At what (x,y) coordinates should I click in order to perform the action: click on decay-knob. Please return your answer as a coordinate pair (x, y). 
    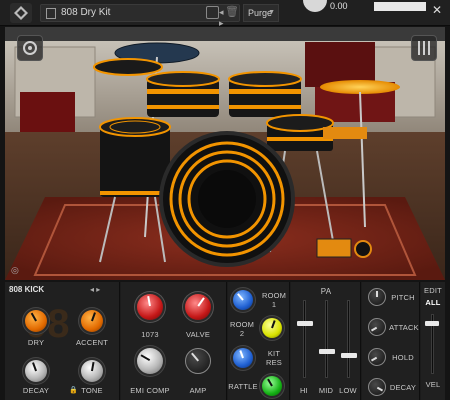
    Looking at the image, I should click on (36, 371).